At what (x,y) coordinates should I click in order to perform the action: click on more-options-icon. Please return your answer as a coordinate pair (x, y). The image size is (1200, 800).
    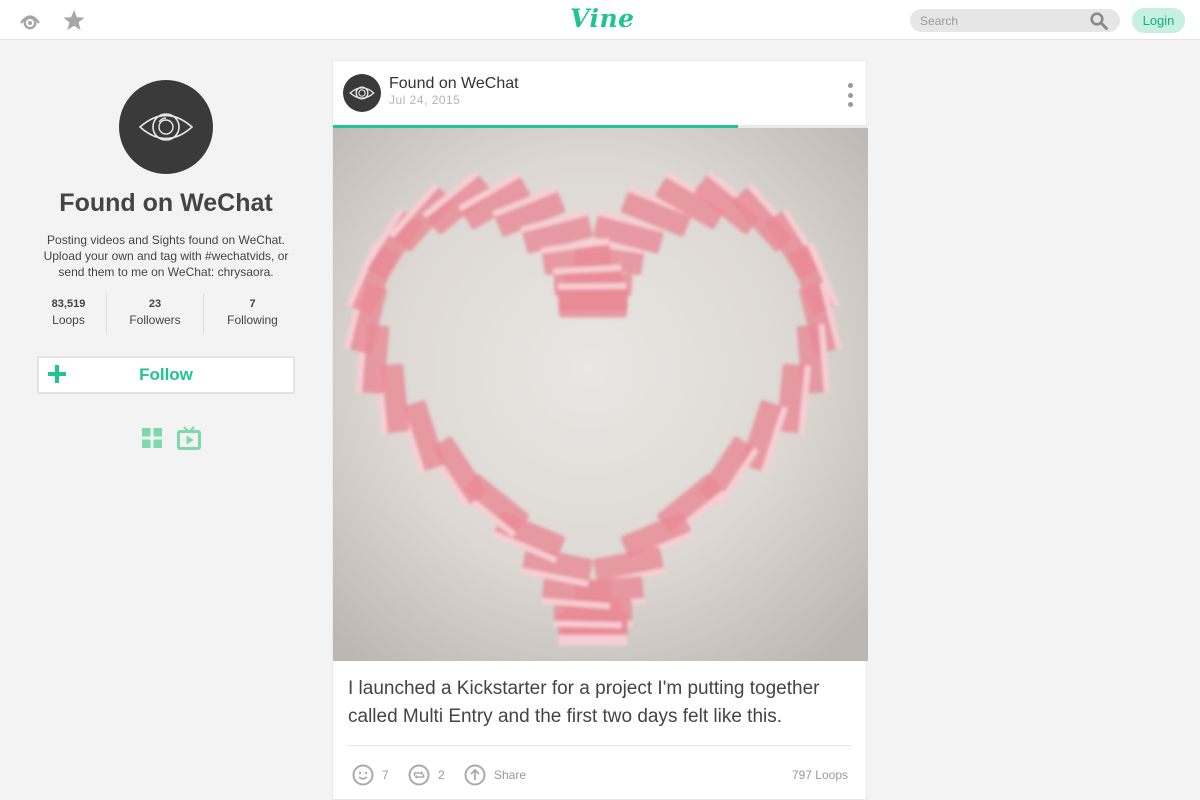
    Looking at the image, I should click on (850, 95).